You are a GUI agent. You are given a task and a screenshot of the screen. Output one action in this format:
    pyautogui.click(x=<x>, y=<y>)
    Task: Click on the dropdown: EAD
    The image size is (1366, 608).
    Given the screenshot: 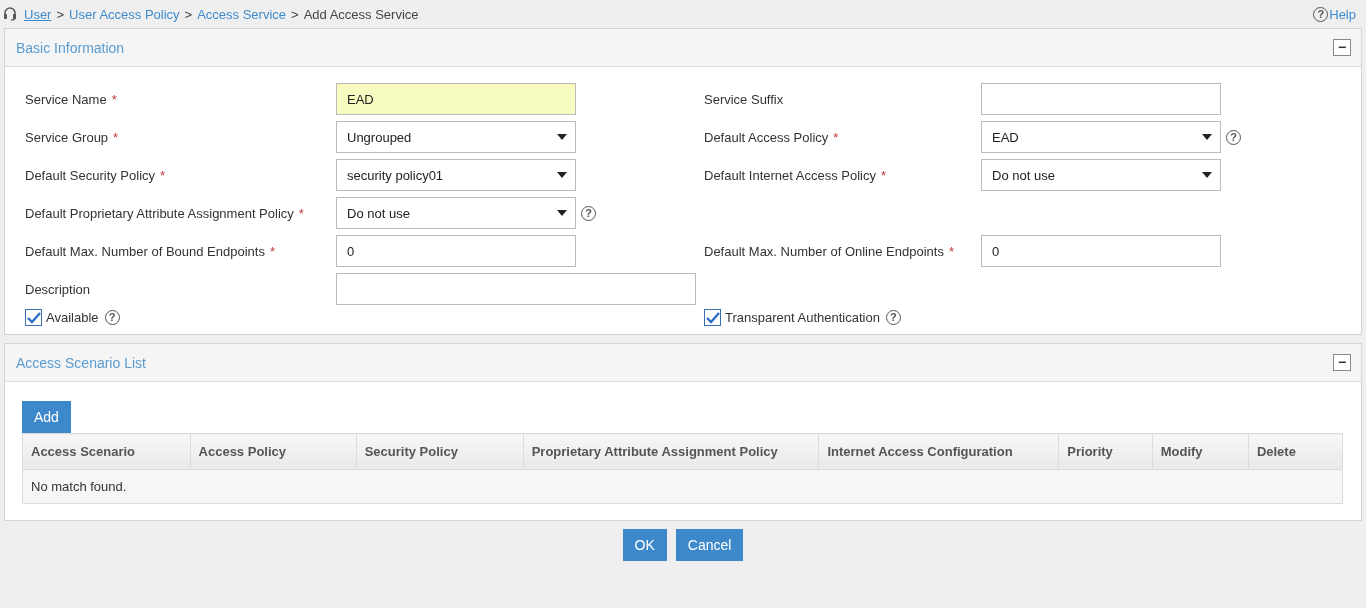 What is the action you would take?
    pyautogui.click(x=1101, y=137)
    